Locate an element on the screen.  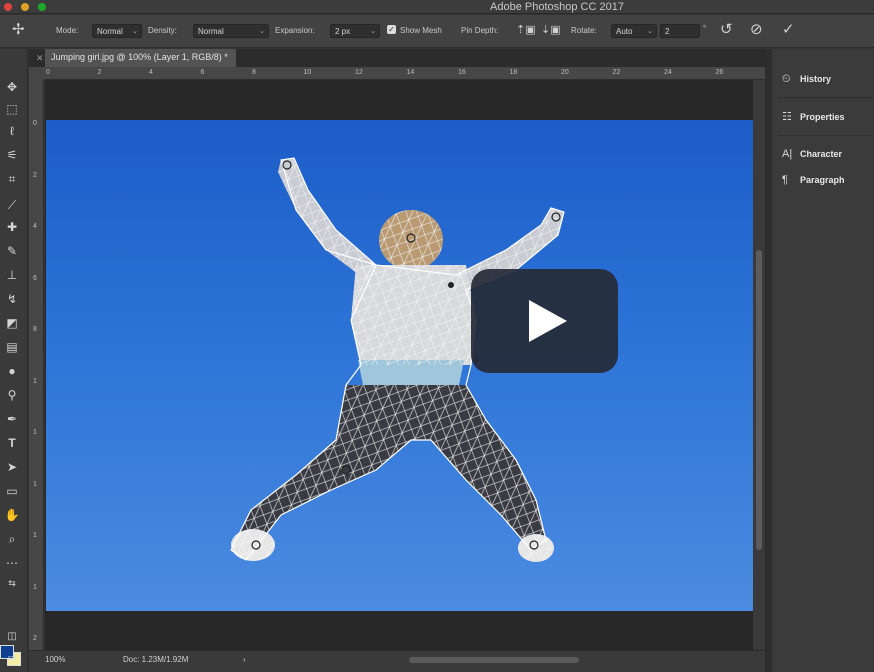
pin-depth-backward-icon: ⇣▣ is located at coordinates (551, 29).